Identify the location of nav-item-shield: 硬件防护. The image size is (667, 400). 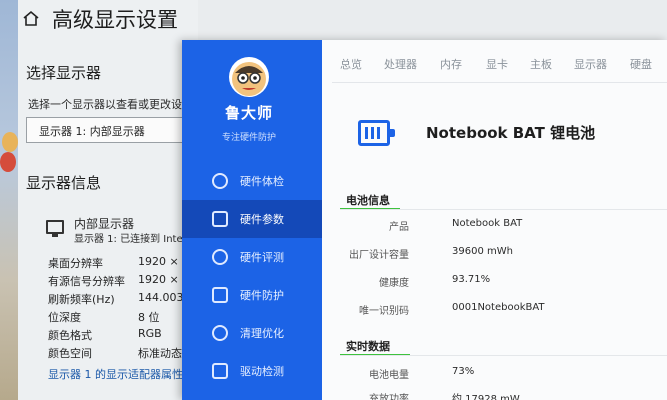
(252, 295).